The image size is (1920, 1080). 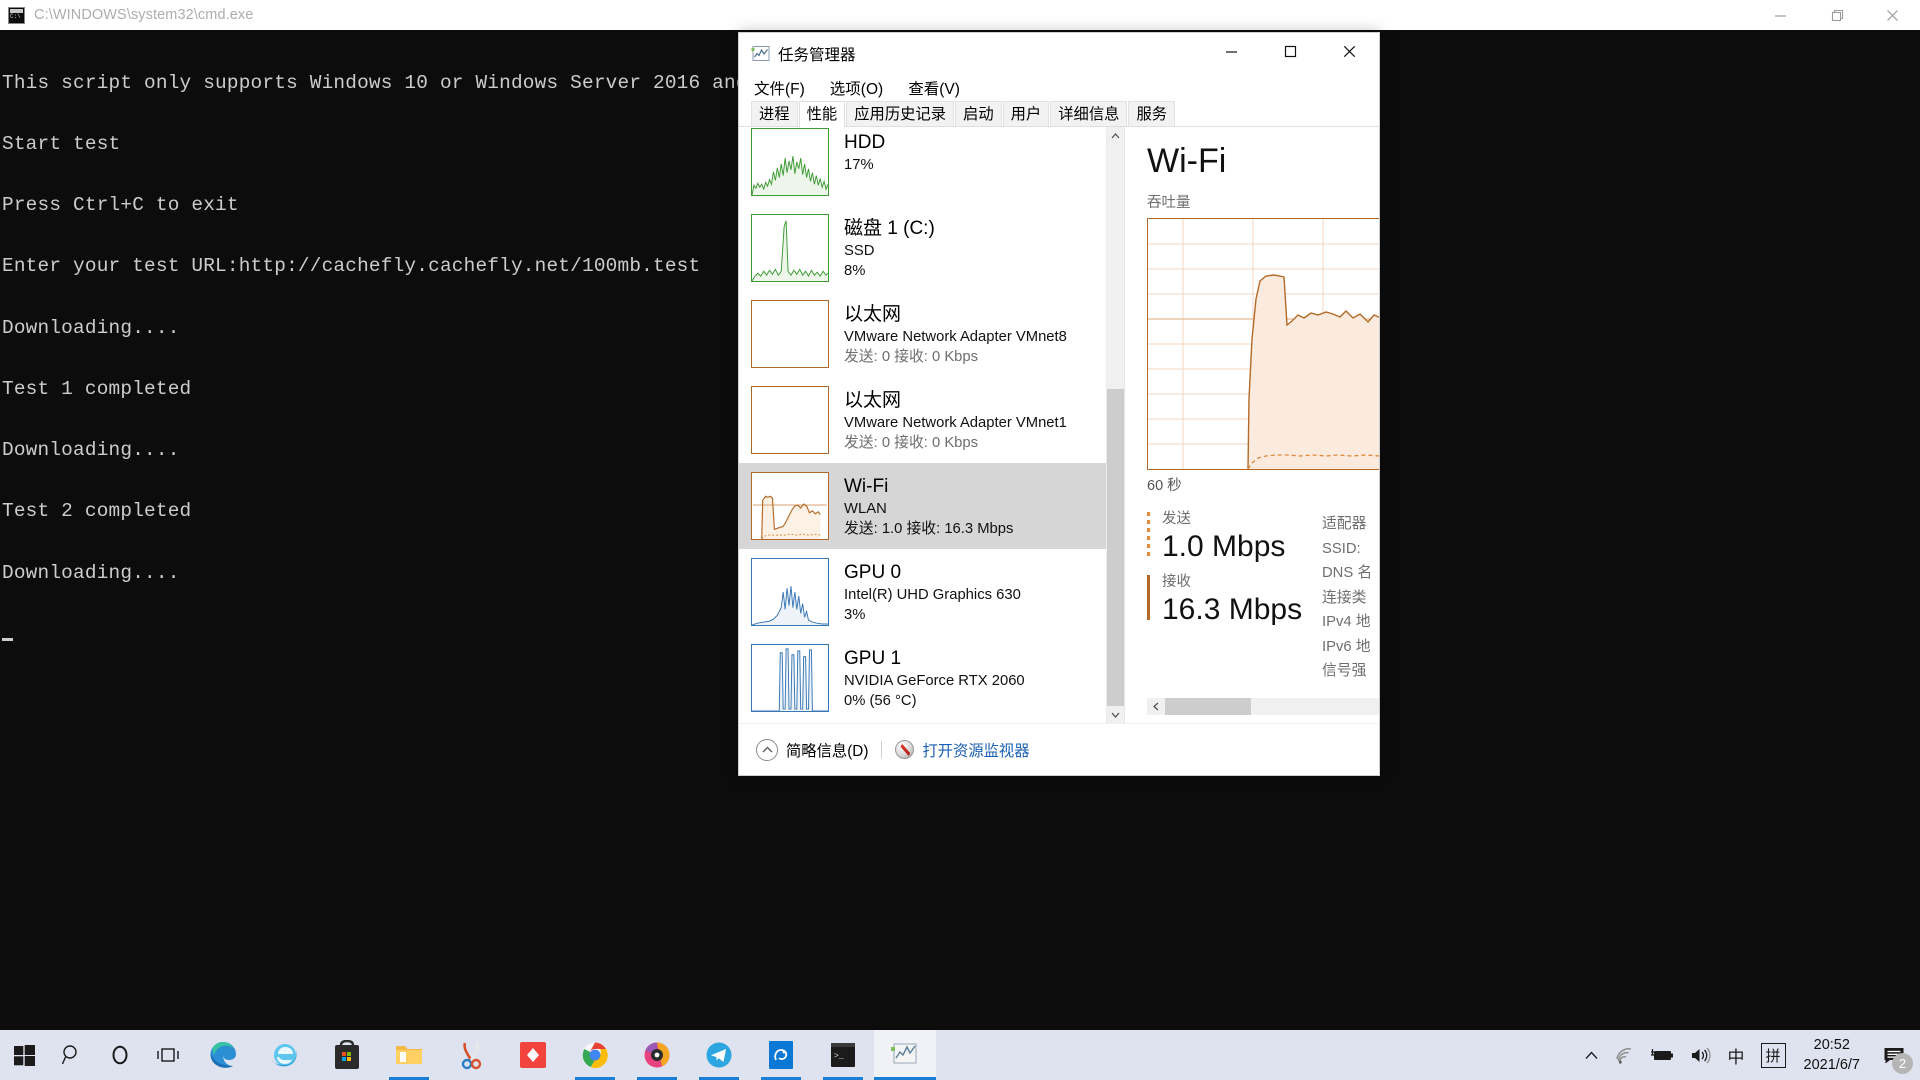 I want to click on taskbar-app-potplayer, so click(x=657, y=1055).